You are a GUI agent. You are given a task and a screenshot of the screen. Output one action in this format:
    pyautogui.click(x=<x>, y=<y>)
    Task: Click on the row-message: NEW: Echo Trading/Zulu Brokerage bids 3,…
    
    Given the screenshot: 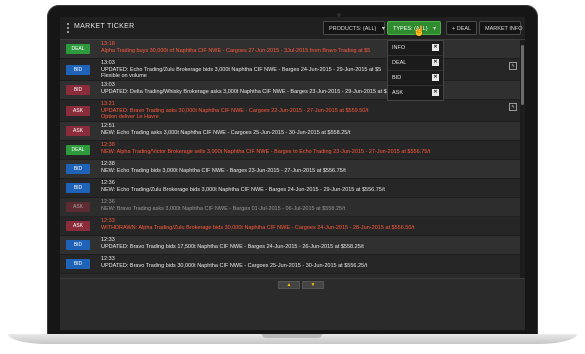 What is the action you would take?
    pyautogui.click(x=243, y=190)
    